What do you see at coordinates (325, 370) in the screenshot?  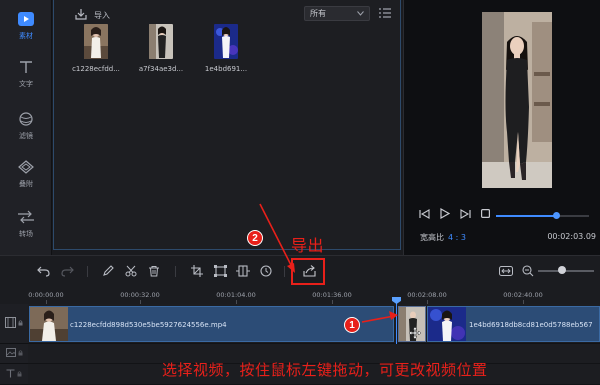 I see `instruction-callout: 选择视频，按住鼠标左键拖动，可更改视频位置` at bounding box center [325, 370].